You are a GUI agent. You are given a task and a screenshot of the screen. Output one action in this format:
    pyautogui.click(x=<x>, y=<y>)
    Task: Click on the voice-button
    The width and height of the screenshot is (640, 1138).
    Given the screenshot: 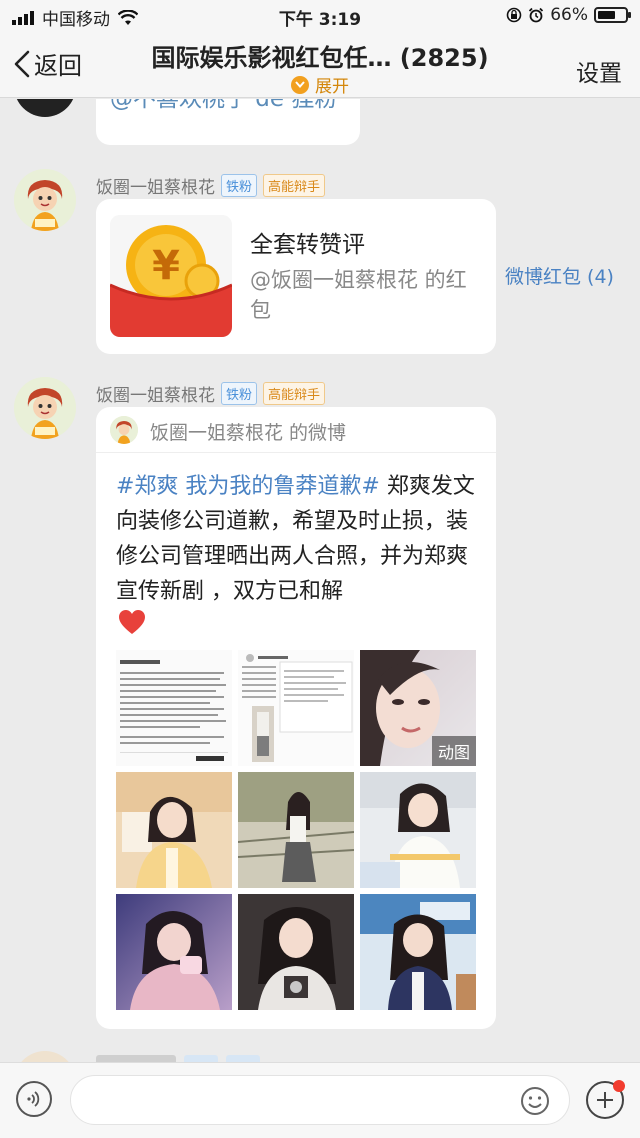 What is the action you would take?
    pyautogui.click(x=34, y=1099)
    